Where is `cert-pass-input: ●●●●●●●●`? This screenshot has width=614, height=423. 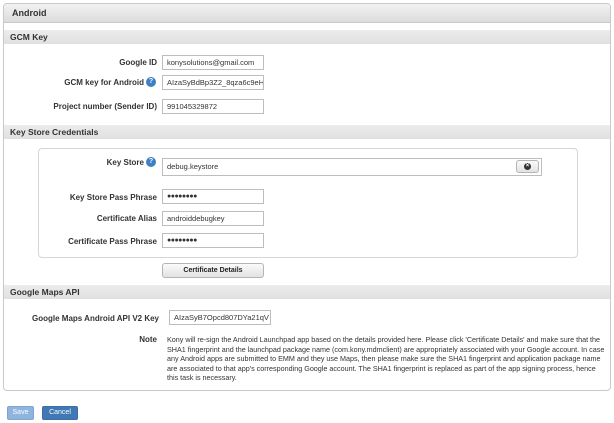
cert-pass-input: ●●●●●●●● is located at coordinates (213, 240).